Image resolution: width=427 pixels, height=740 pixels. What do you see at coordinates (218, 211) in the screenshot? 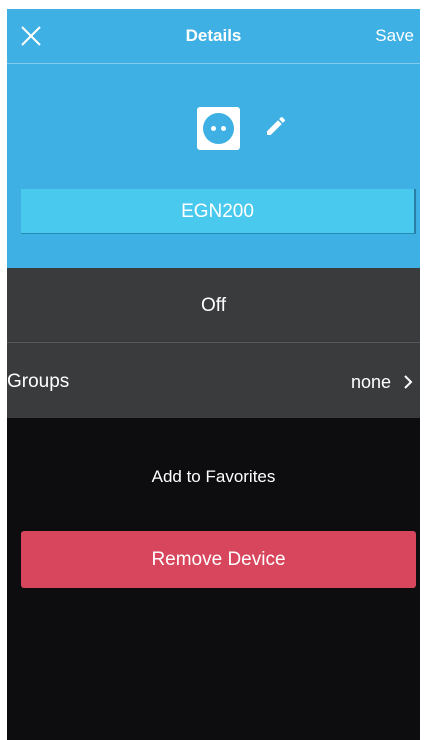
I see `device-name-input` at bounding box center [218, 211].